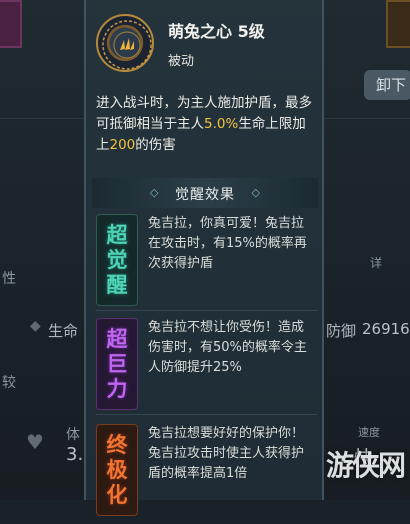 The image size is (410, 524). What do you see at coordinates (398, 24) in the screenshot?
I see `right-corner-frame` at bounding box center [398, 24].